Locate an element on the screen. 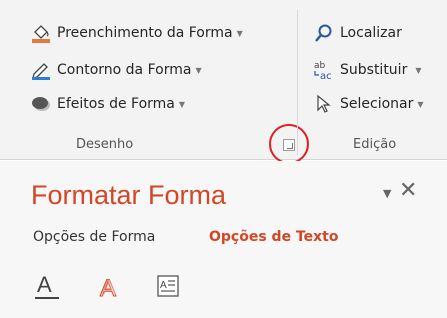  svg-text: ac is located at coordinates (326, 76).